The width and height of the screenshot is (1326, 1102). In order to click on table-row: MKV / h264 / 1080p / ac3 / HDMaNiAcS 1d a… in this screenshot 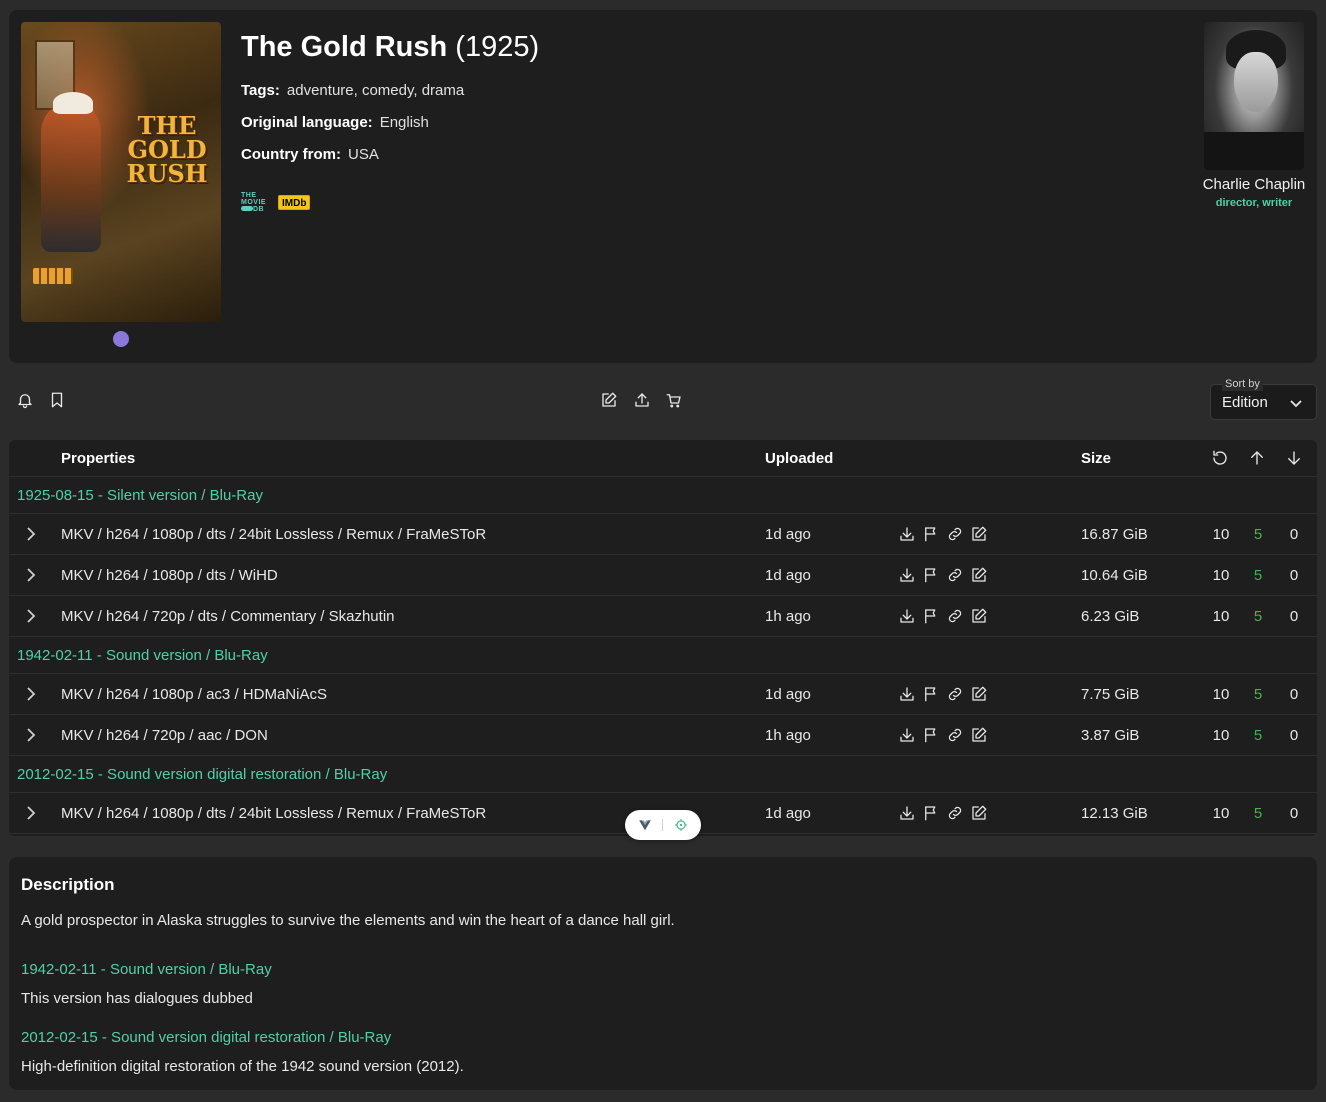, I will do `click(663, 694)`.